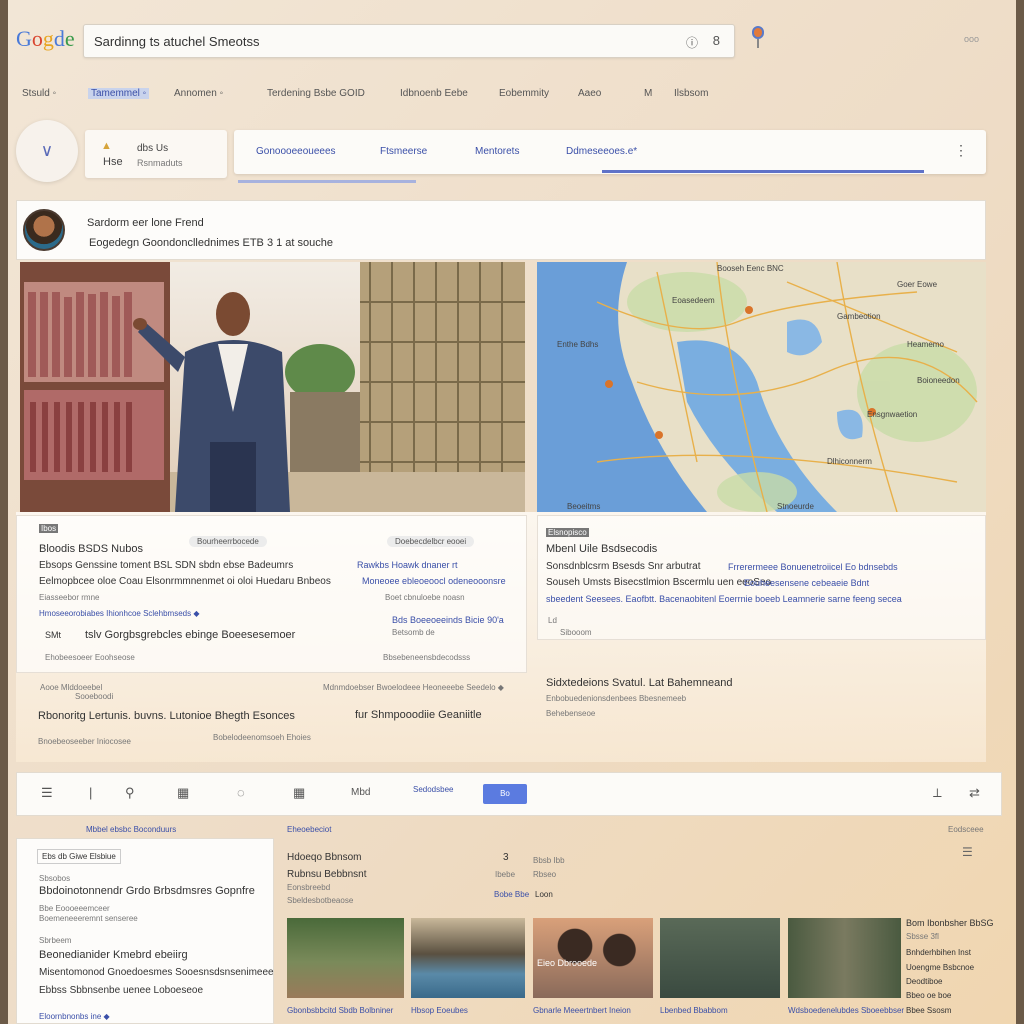  I want to click on logo: Gogde, so click(45, 39).